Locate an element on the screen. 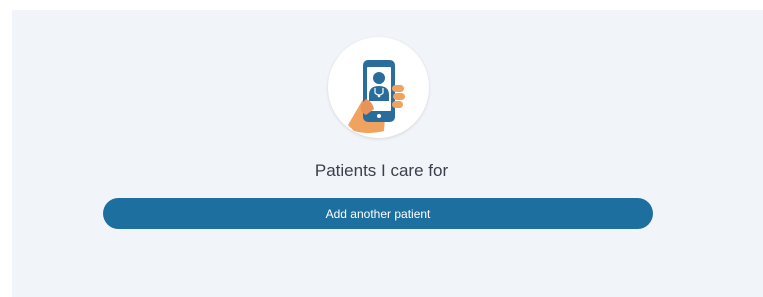  hero-icon-container is located at coordinates (378, 87).